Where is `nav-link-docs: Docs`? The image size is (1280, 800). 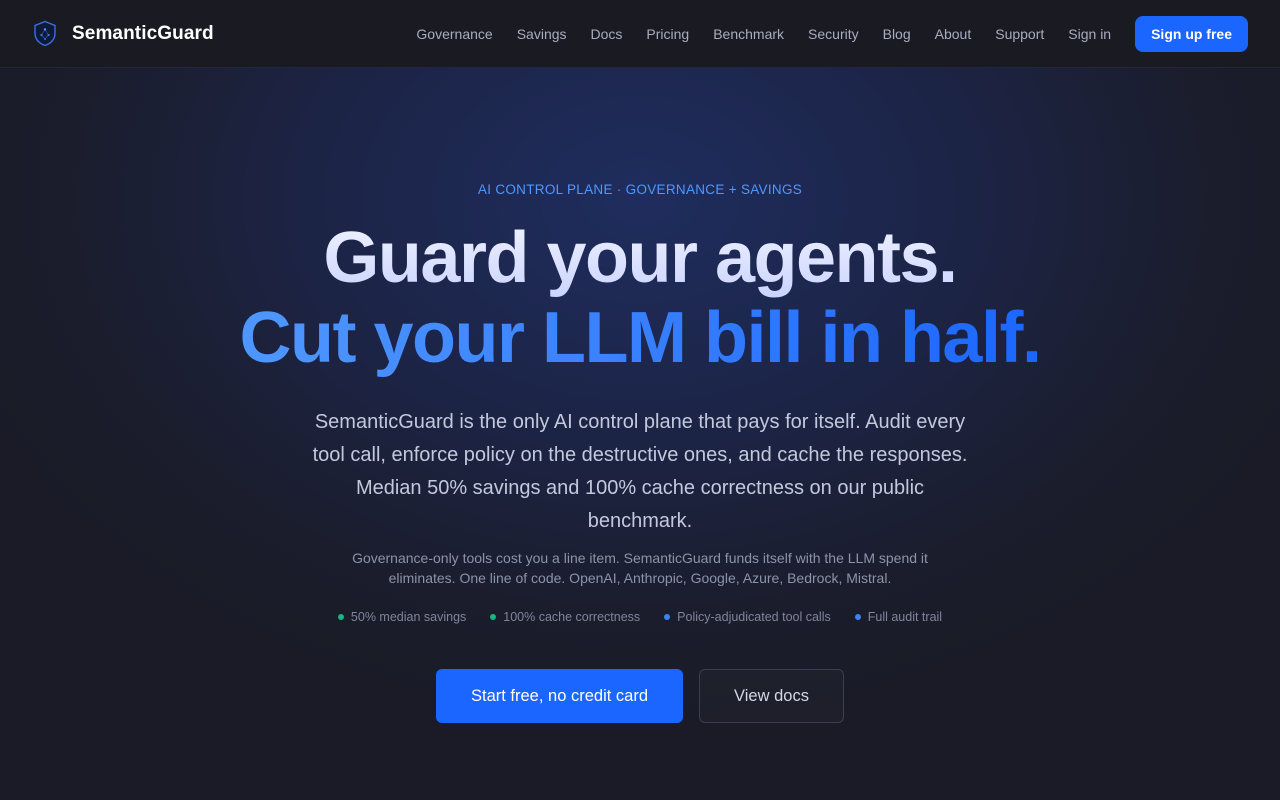 nav-link-docs: Docs is located at coordinates (607, 34).